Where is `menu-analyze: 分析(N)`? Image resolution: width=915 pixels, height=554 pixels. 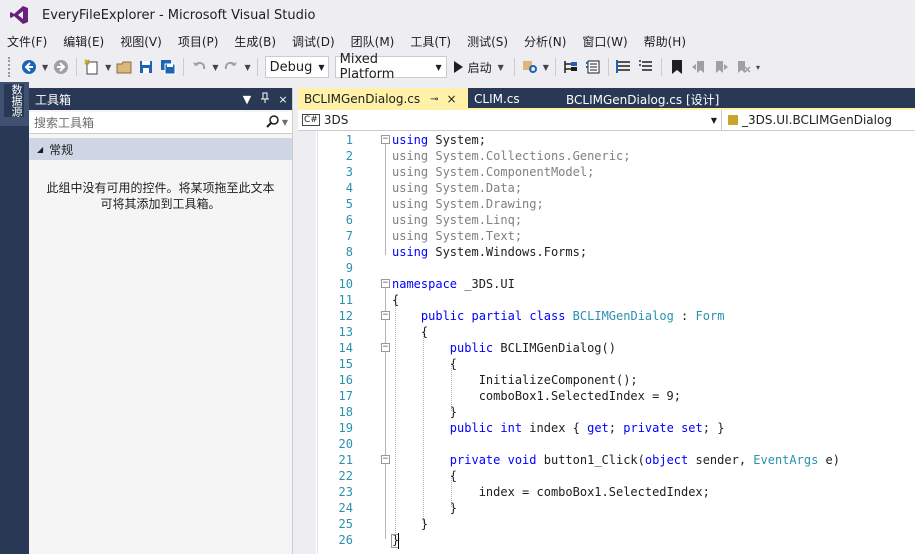 menu-analyze: 分析(N) is located at coordinates (546, 41).